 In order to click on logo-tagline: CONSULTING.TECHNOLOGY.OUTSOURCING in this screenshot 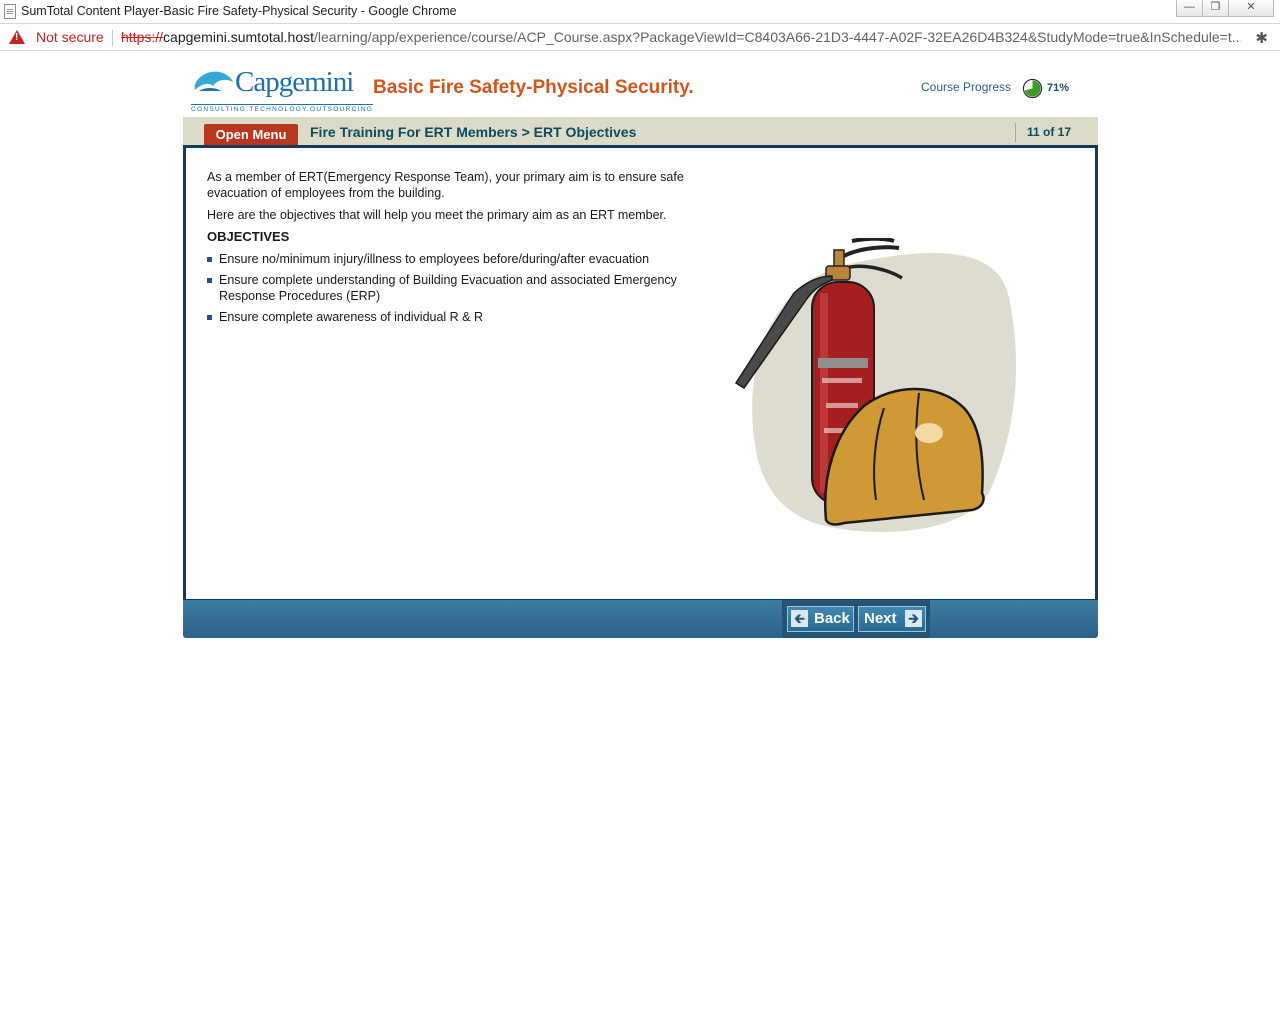, I will do `click(282, 108)`.